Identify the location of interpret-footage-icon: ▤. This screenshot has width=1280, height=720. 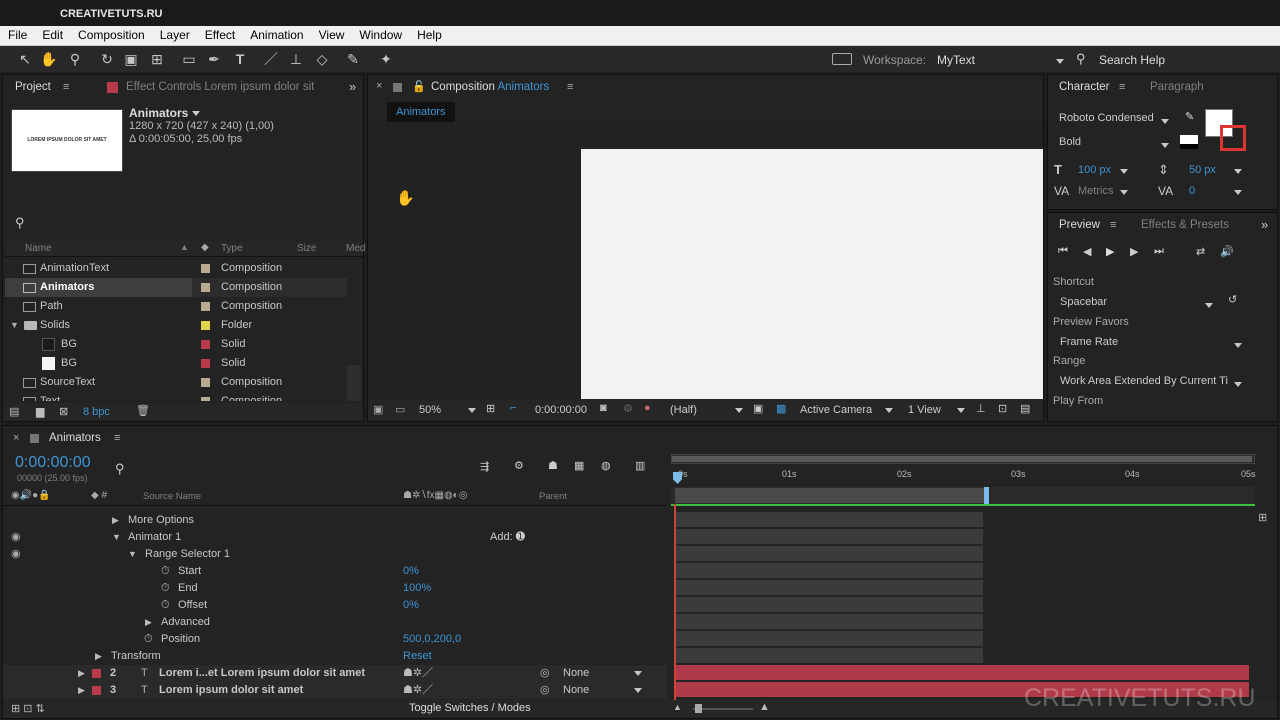
(14, 411).